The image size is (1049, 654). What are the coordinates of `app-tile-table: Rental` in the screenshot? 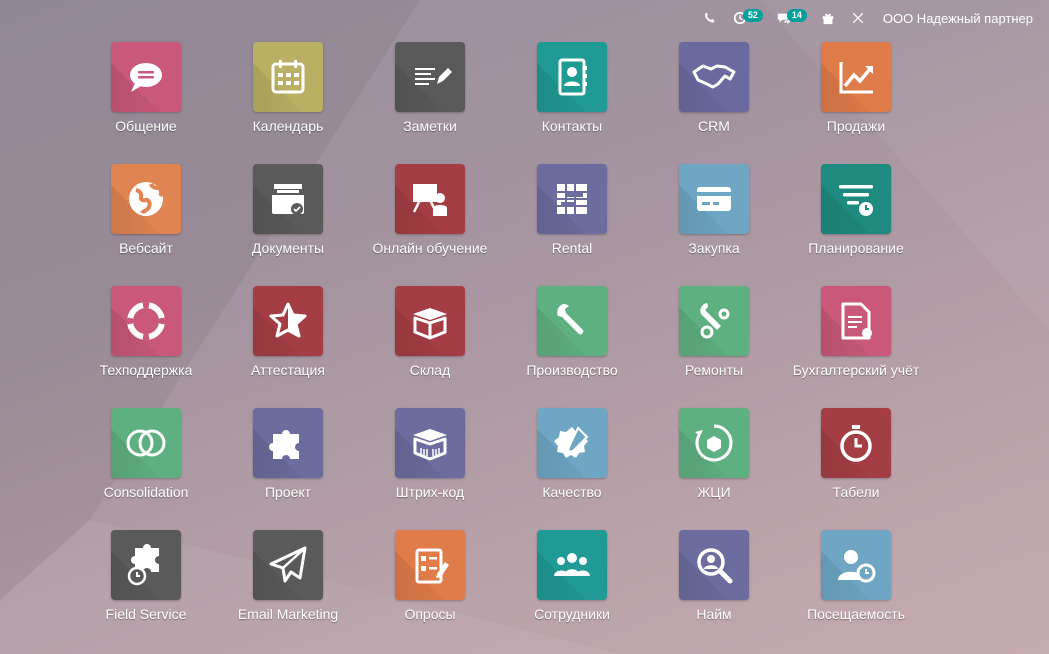 It's located at (572, 225).